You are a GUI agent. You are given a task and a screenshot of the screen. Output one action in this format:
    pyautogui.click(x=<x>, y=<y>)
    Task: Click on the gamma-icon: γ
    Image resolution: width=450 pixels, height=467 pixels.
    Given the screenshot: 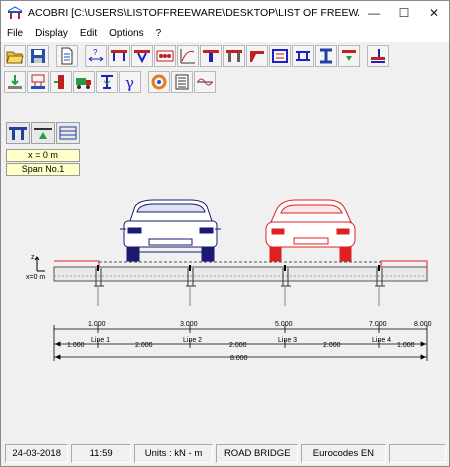 What is the action you would take?
    pyautogui.click(x=129, y=82)
    